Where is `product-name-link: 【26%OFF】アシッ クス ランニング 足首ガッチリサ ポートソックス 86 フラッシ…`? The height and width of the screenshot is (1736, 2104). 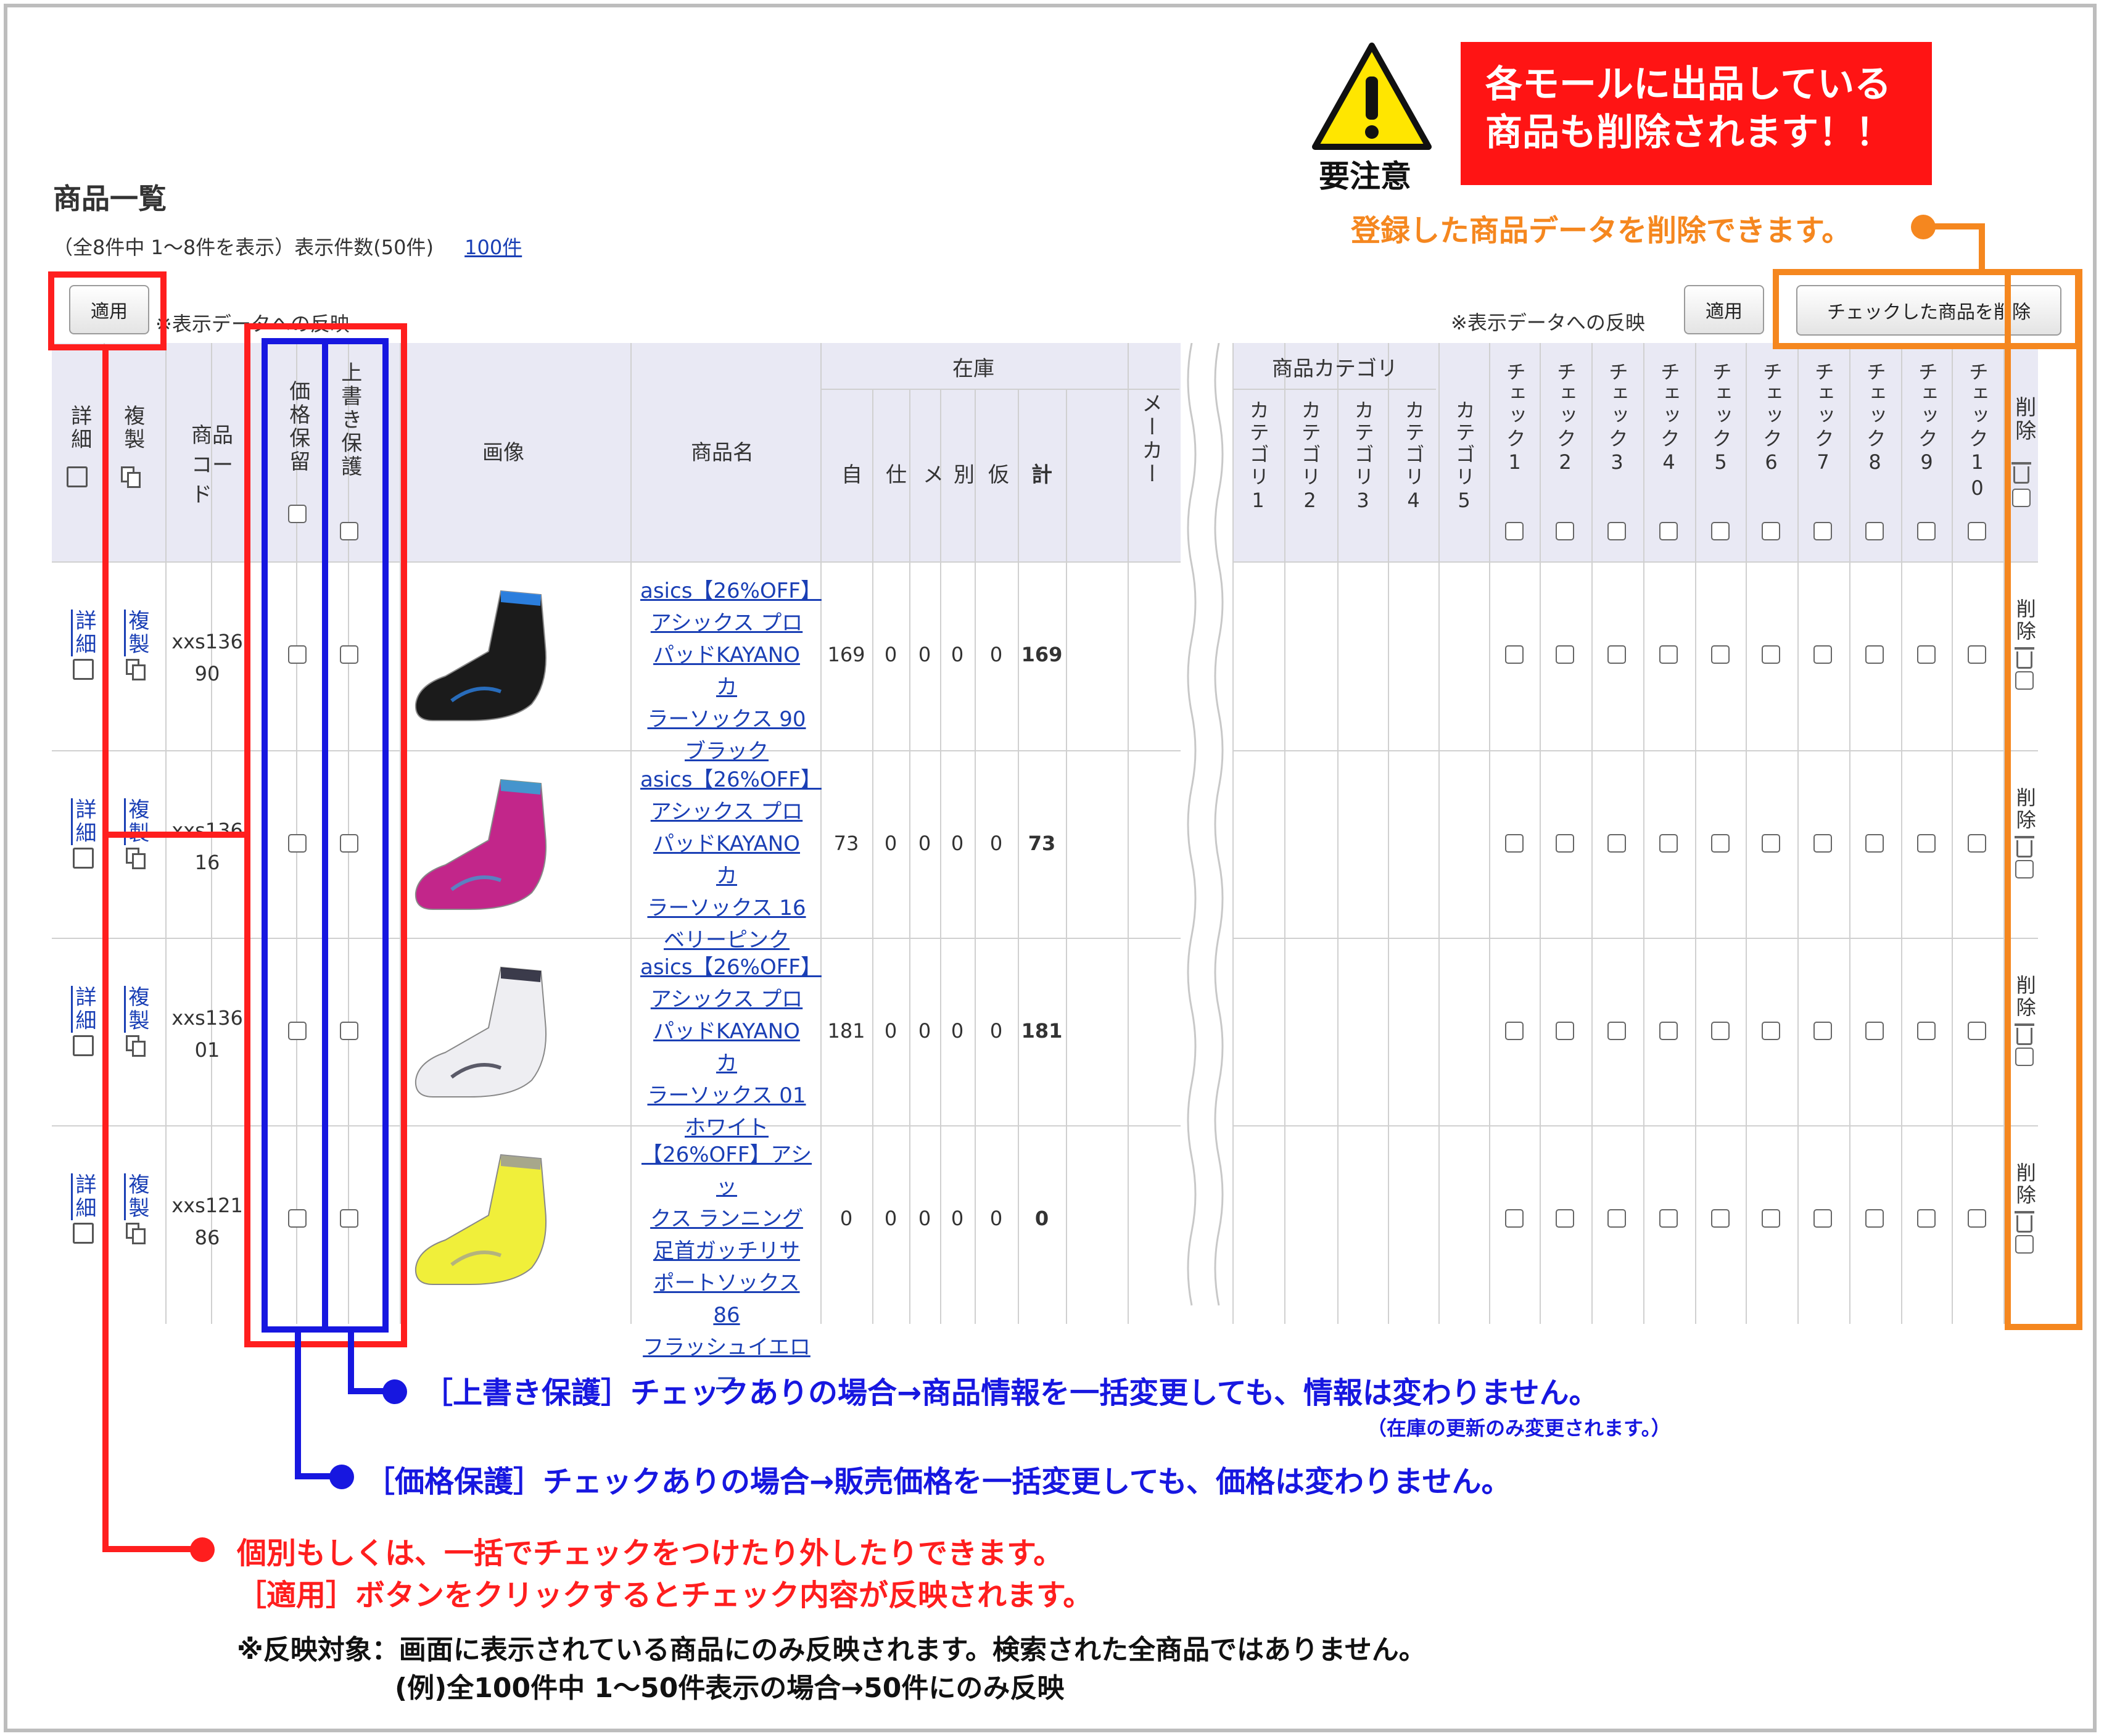
product-name-link: 【26%OFF】アシッ クス ランニング 足首ガッチリサ ポートソックス 86 フラッシ… is located at coordinates (726, 1267).